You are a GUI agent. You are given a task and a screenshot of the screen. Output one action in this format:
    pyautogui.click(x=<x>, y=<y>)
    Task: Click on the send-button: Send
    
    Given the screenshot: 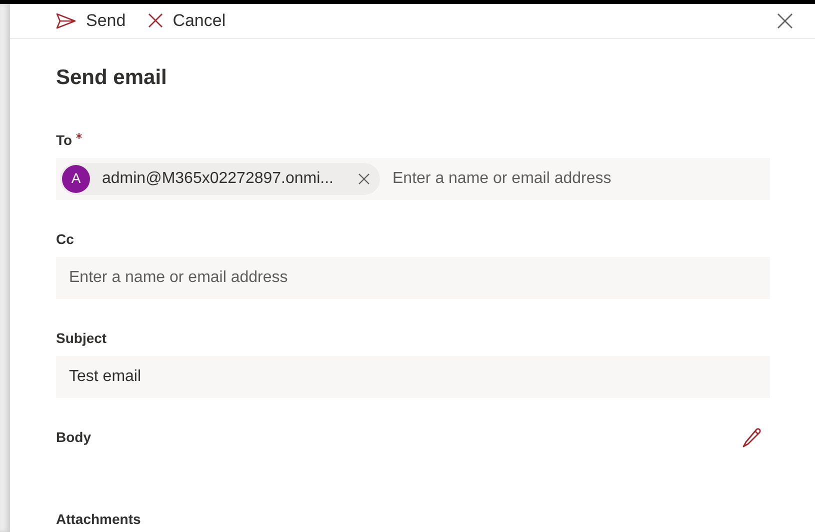 What is the action you would take?
    pyautogui.click(x=96, y=21)
    